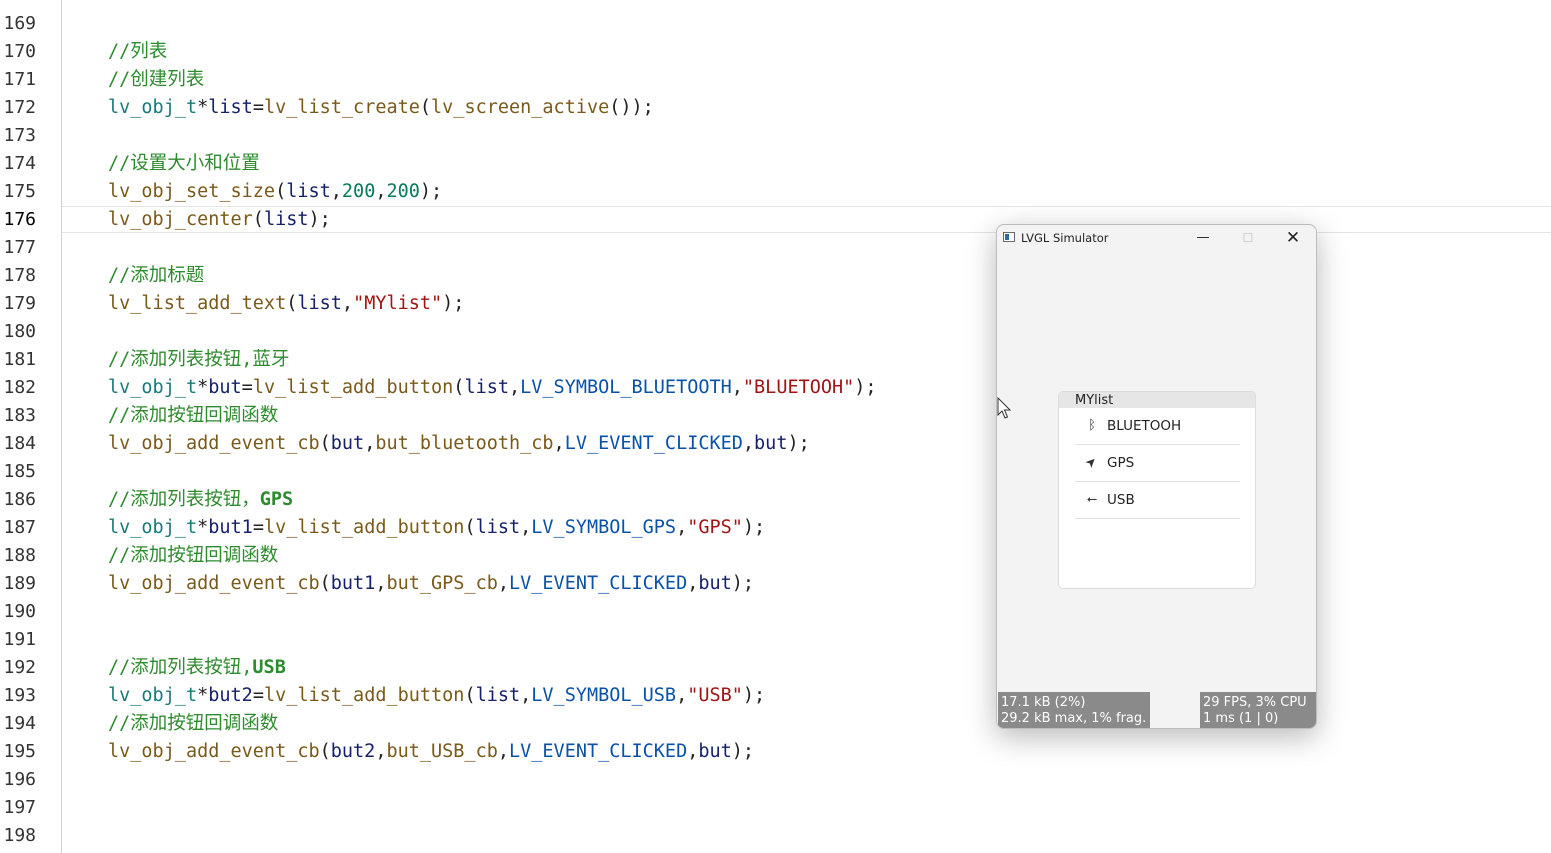 Image resolution: width=1551 pixels, height=853 pixels. Describe the element at coordinates (19, 387) in the screenshot. I see `line-number: 182` at that location.